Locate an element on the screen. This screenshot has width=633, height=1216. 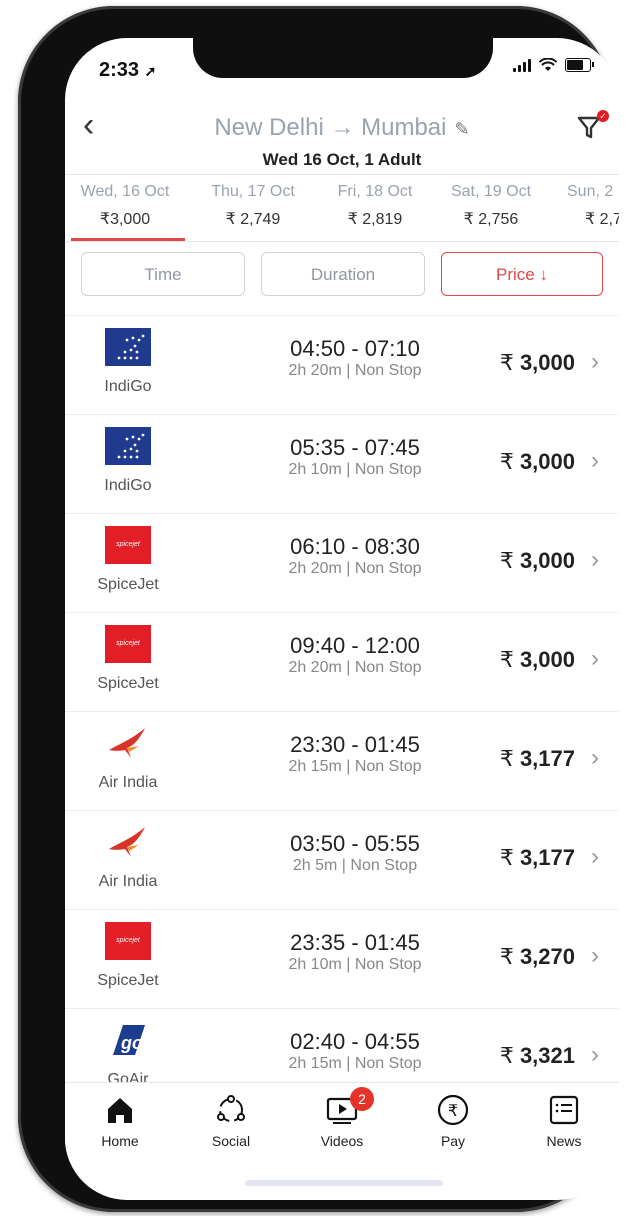
date-label: Wed, 16 Oct is located at coordinates (125, 191).